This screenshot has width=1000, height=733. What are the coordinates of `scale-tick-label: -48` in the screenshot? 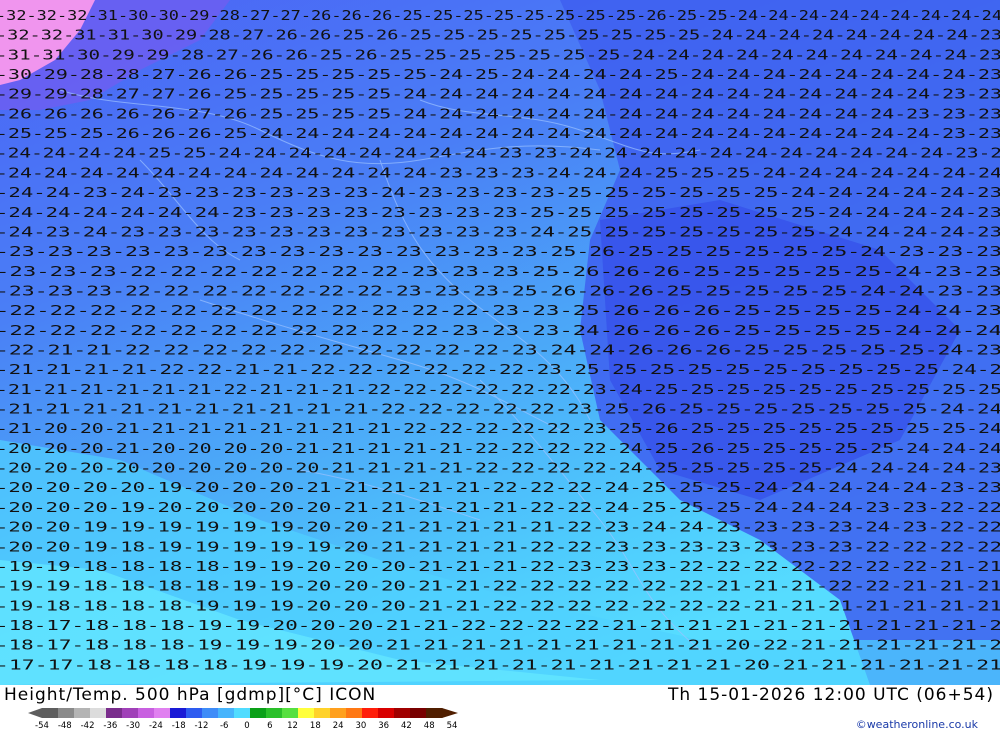 It's located at (65, 725).